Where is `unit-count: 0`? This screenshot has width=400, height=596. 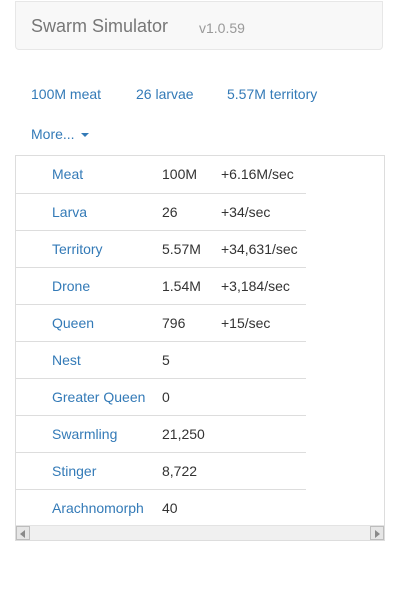
unit-count: 0 is located at coordinates (166, 397).